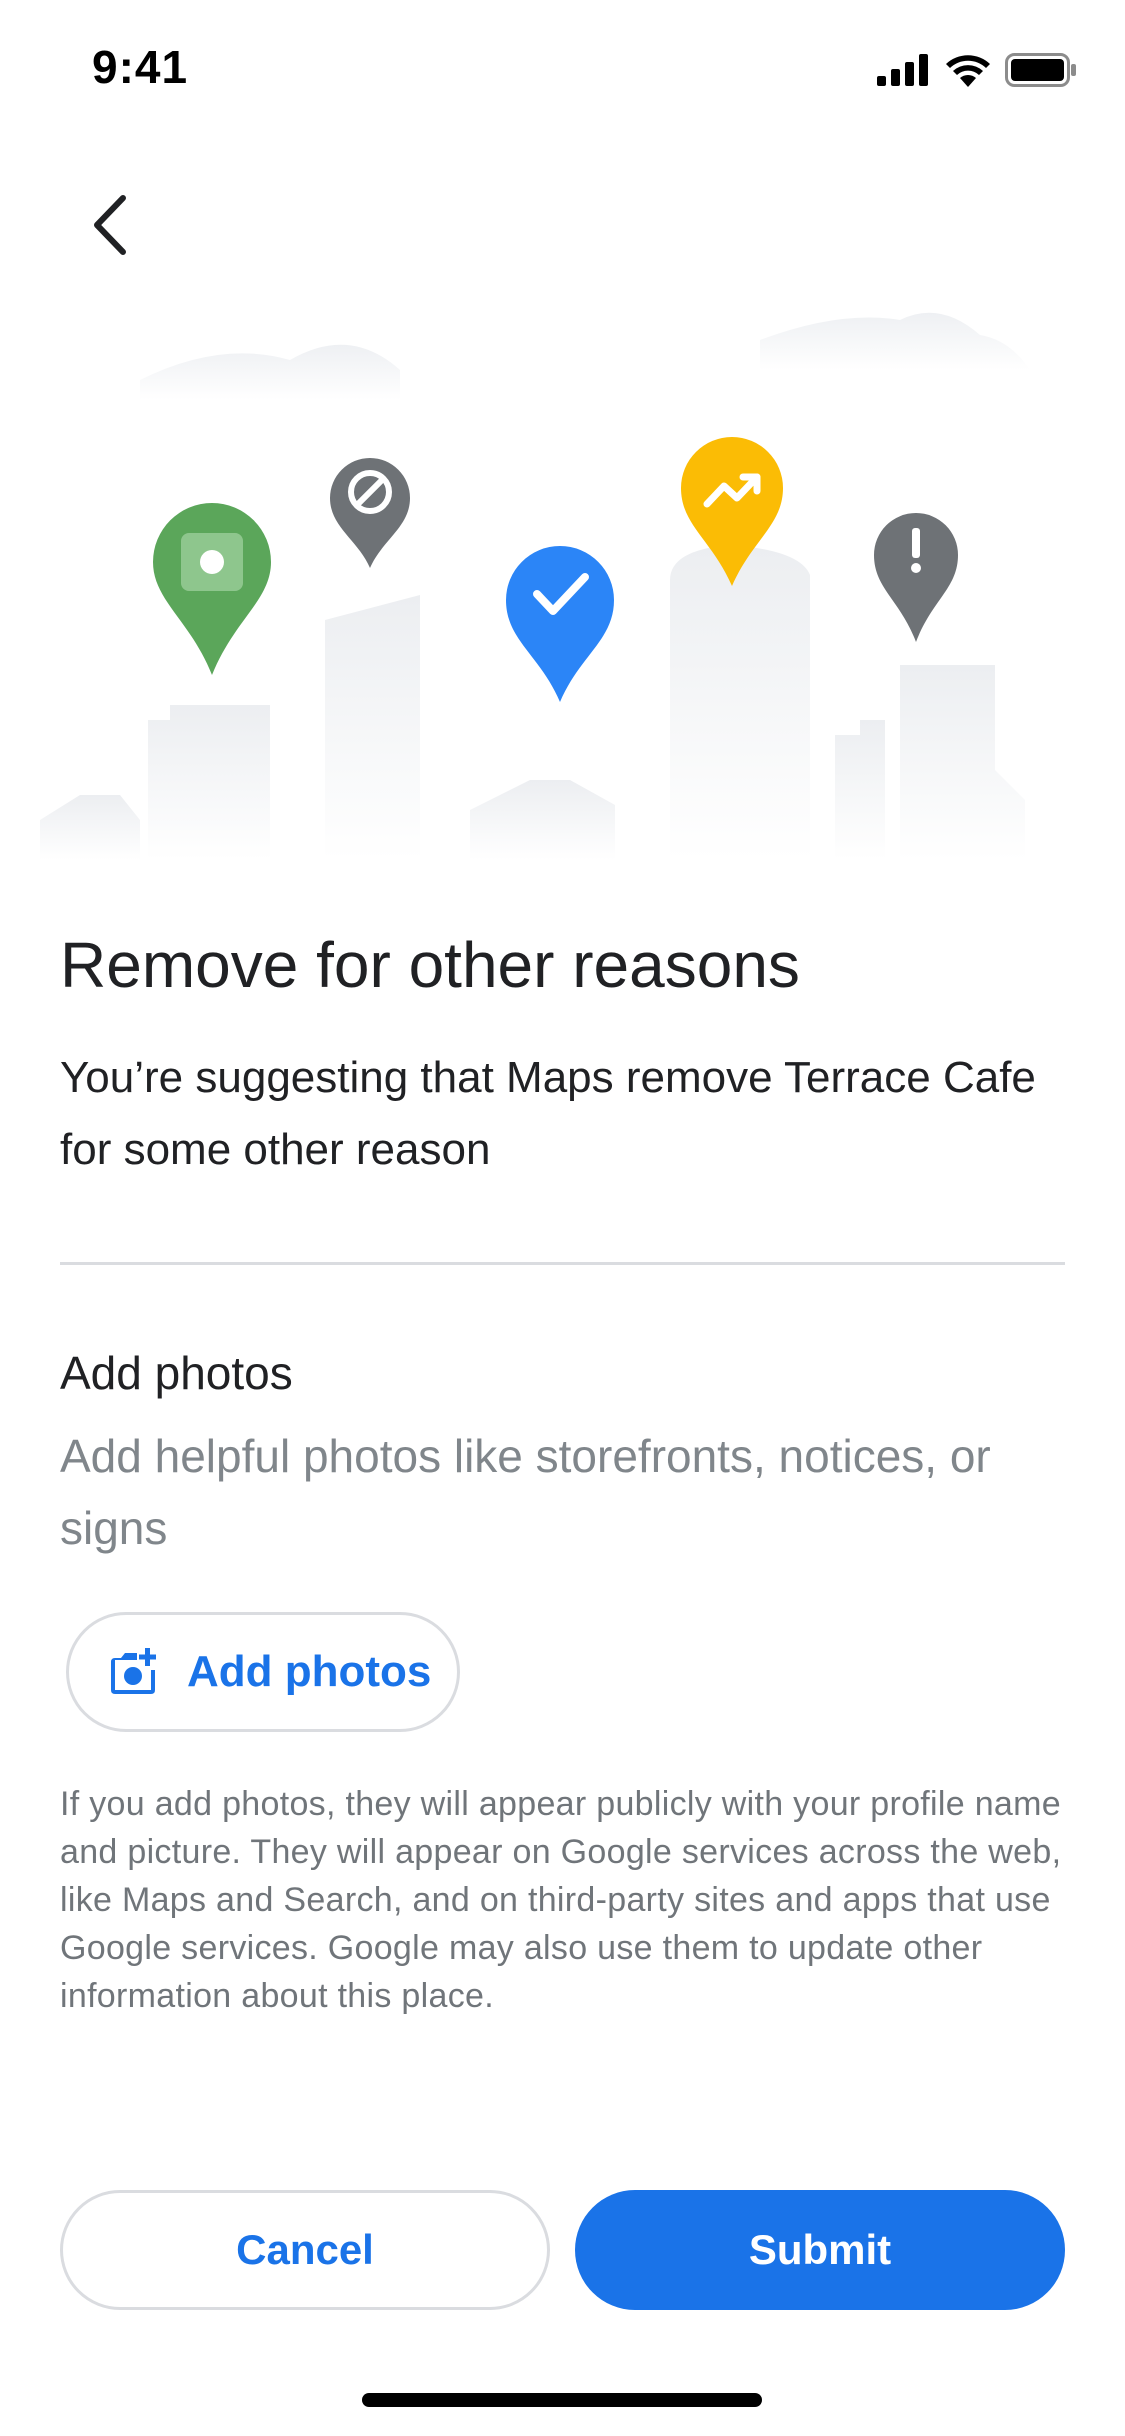  I want to click on green-map-pin-icon, so click(212, 589).